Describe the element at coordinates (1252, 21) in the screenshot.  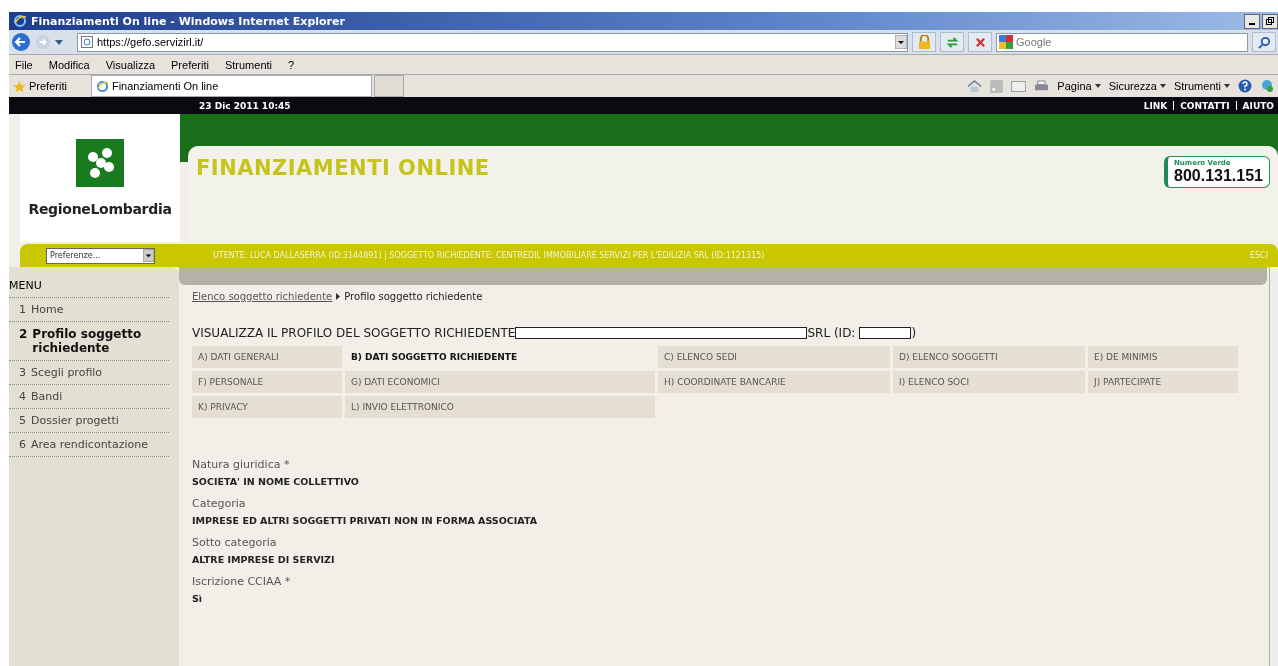
I see `minimize-button` at that location.